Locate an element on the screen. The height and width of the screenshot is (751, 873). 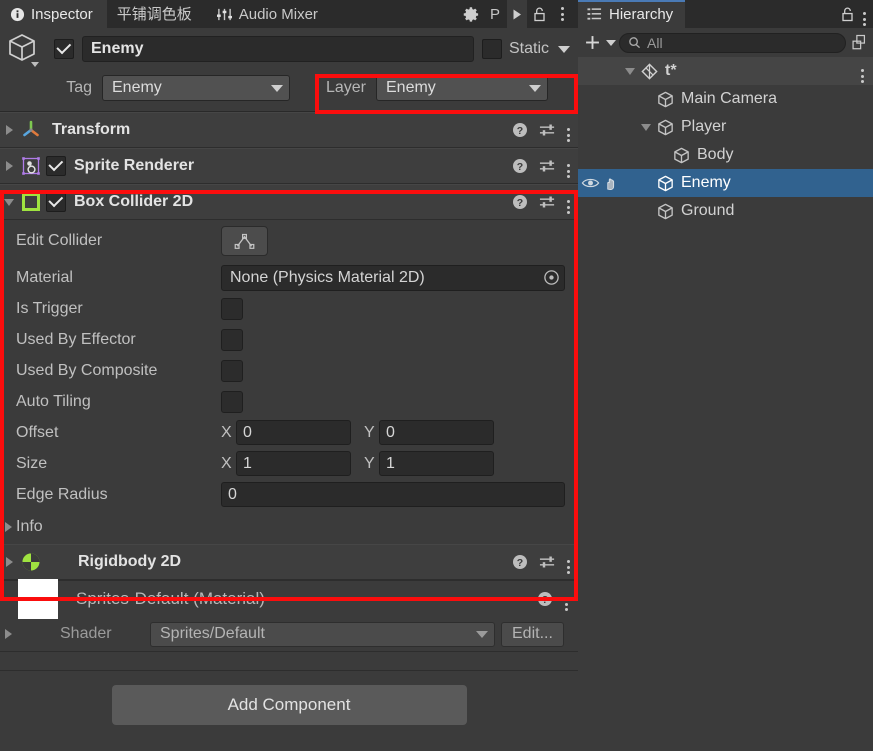
size-y-input: 1 is located at coordinates (436, 463).